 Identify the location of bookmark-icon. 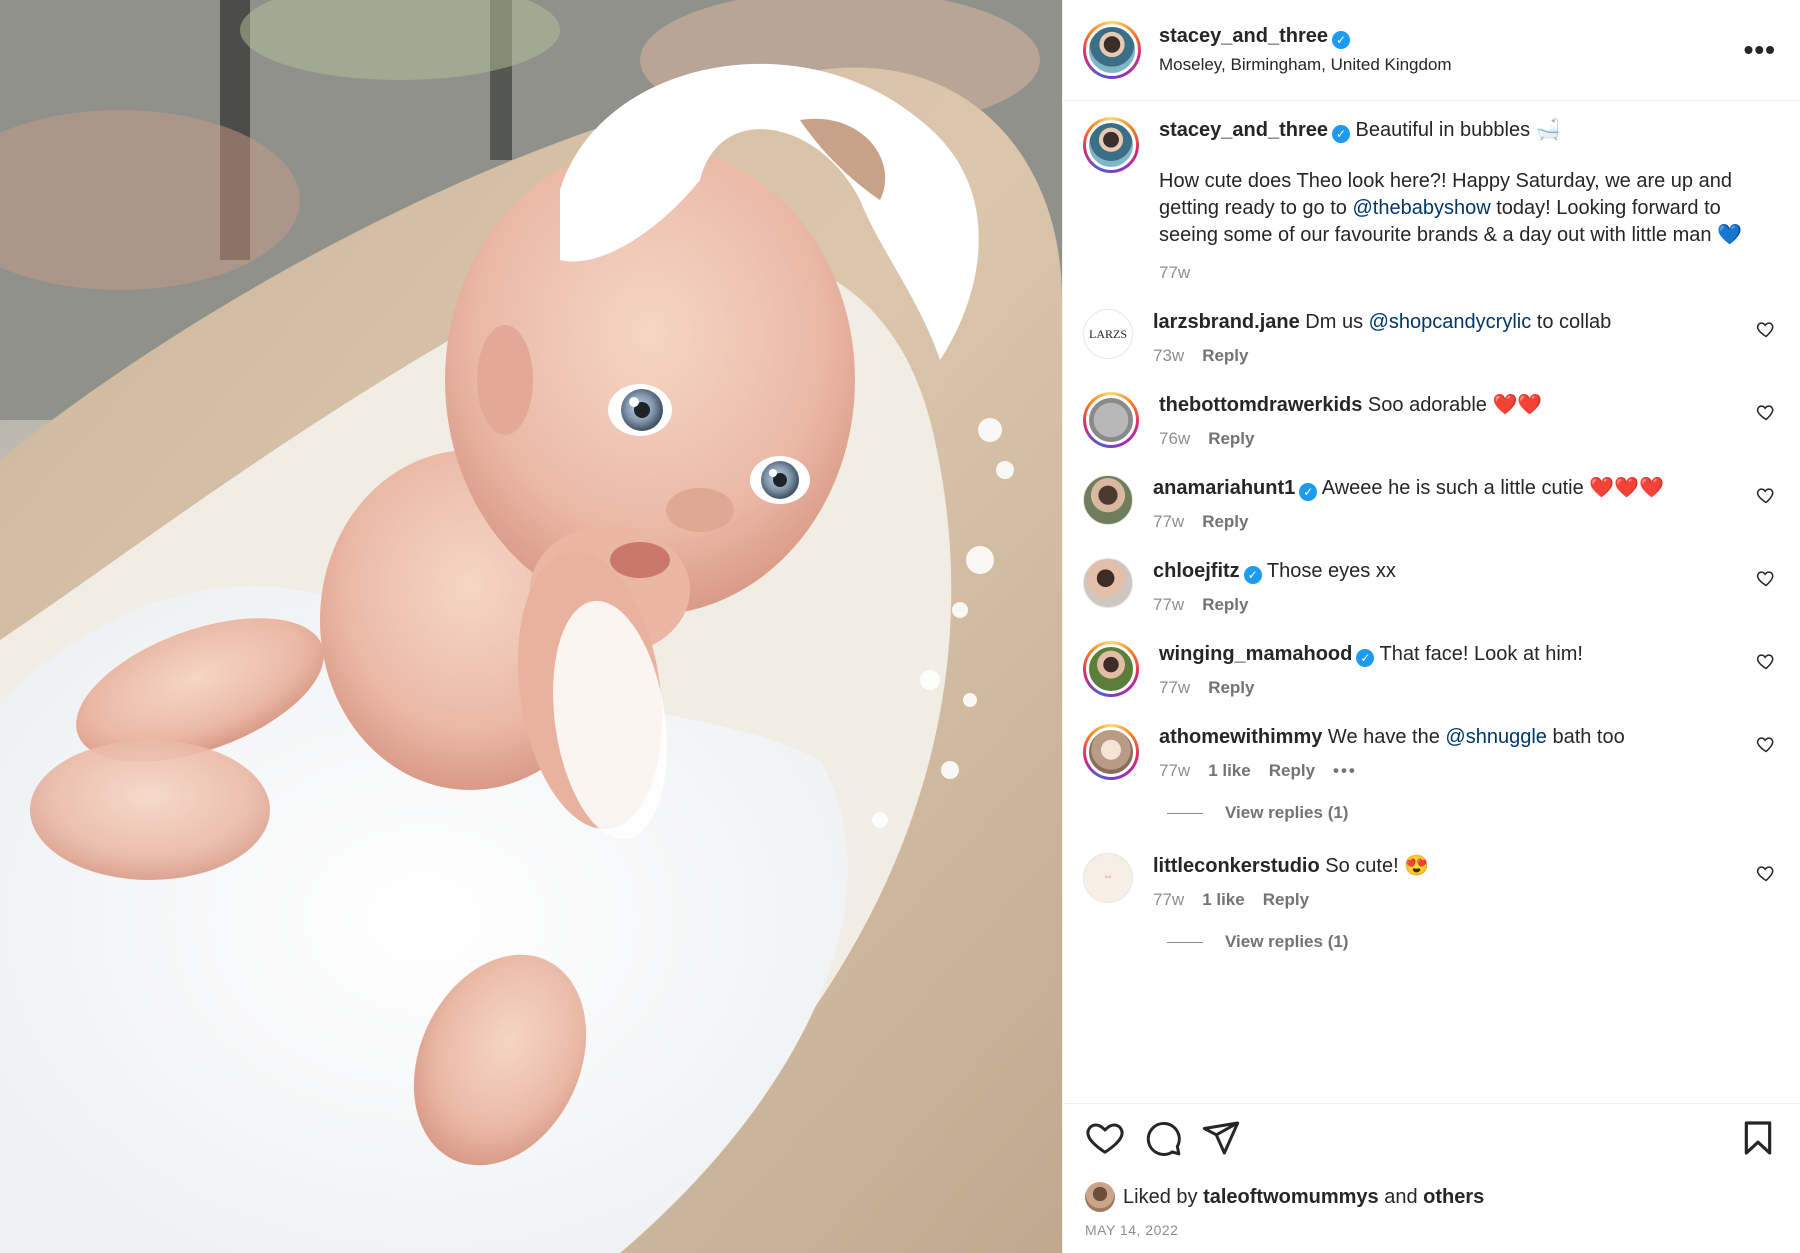
(1758, 1138).